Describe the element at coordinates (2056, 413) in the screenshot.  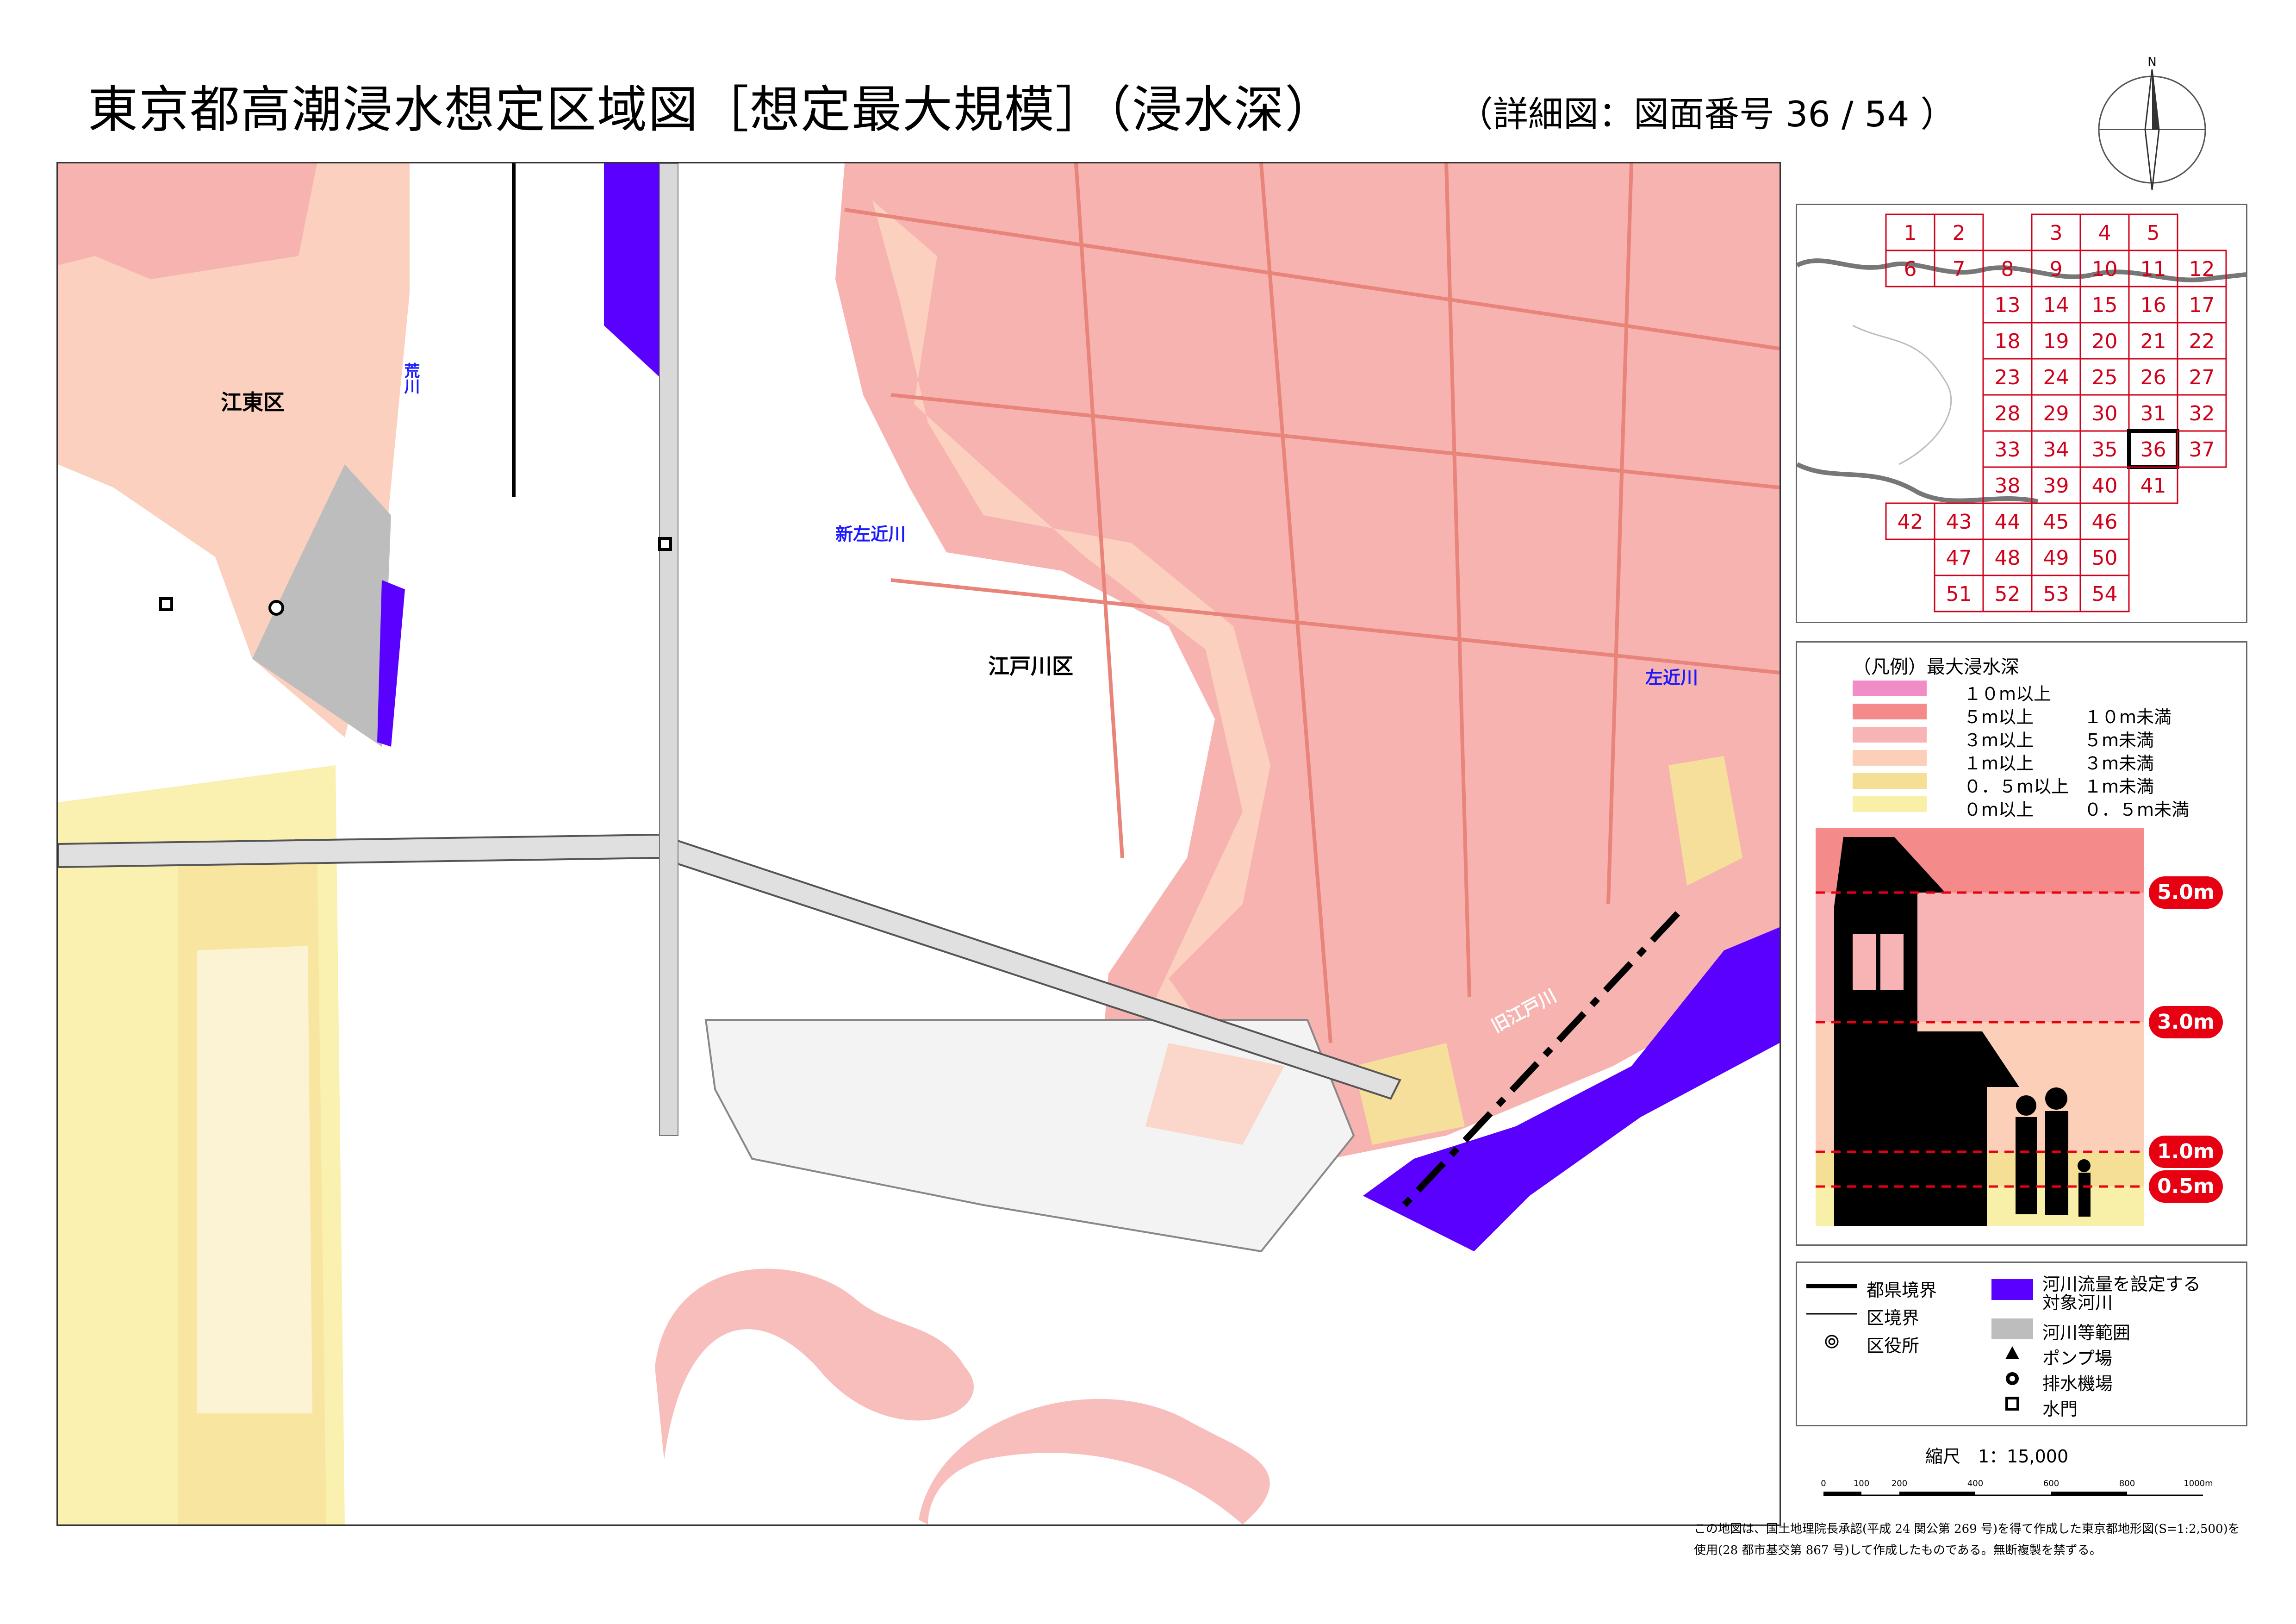
I see `index-cell-label: 29` at that location.